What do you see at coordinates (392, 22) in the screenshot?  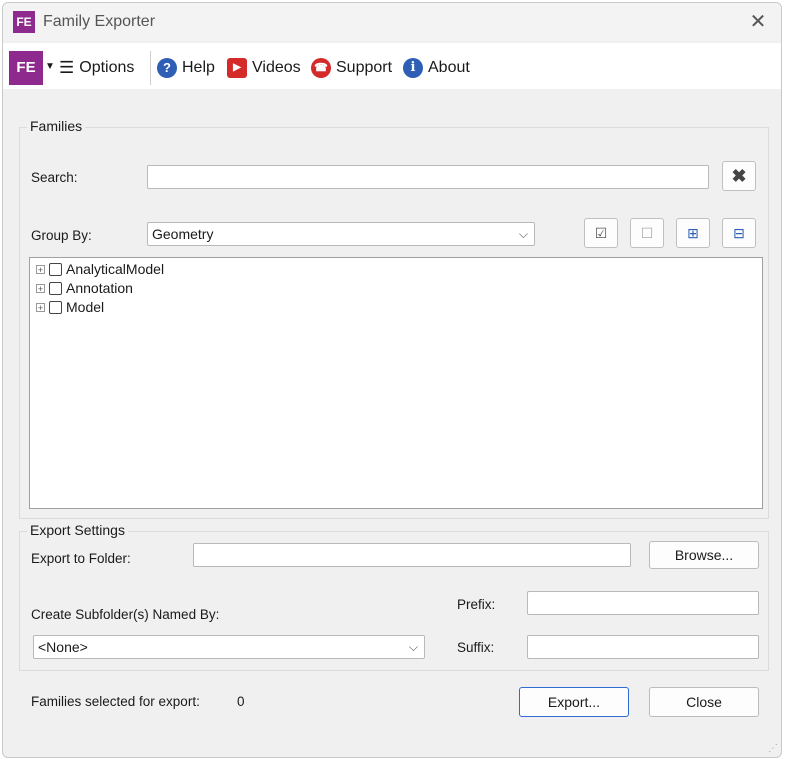 I see `title-bar: FE Family Exporter ✕` at bounding box center [392, 22].